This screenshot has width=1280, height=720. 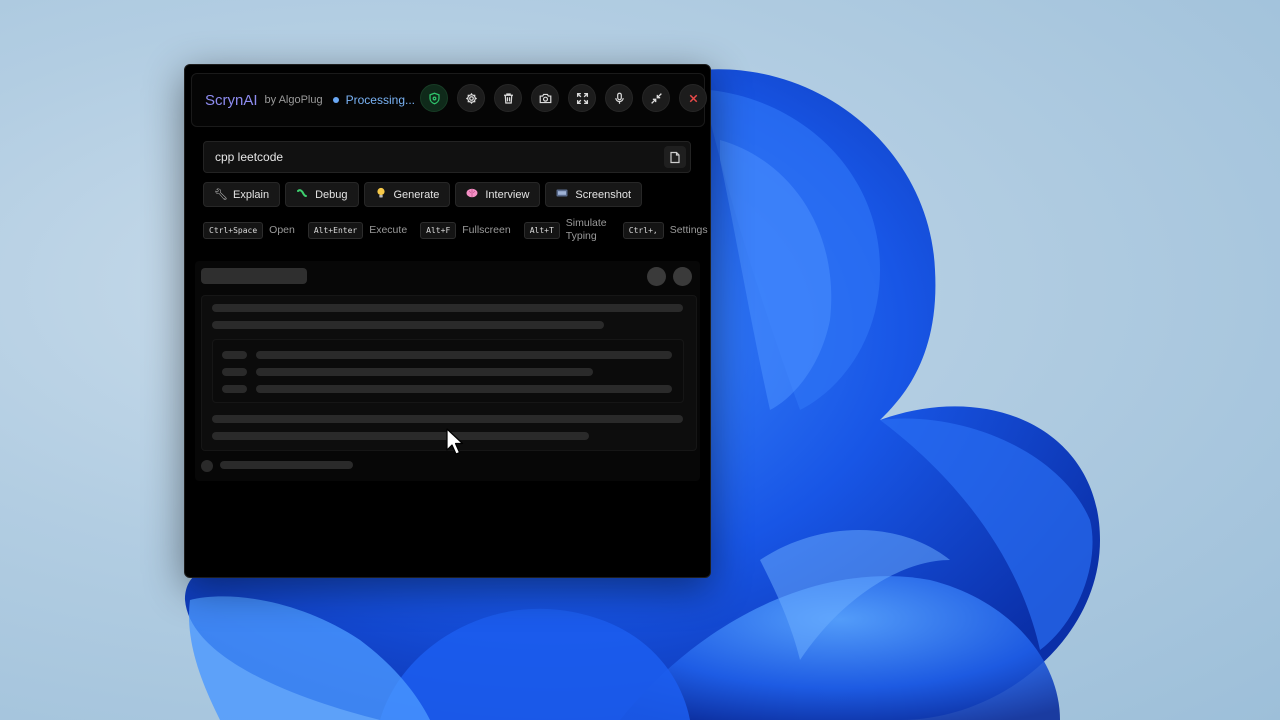 What do you see at coordinates (507, 194) in the screenshot?
I see `interview-label: Interview` at bounding box center [507, 194].